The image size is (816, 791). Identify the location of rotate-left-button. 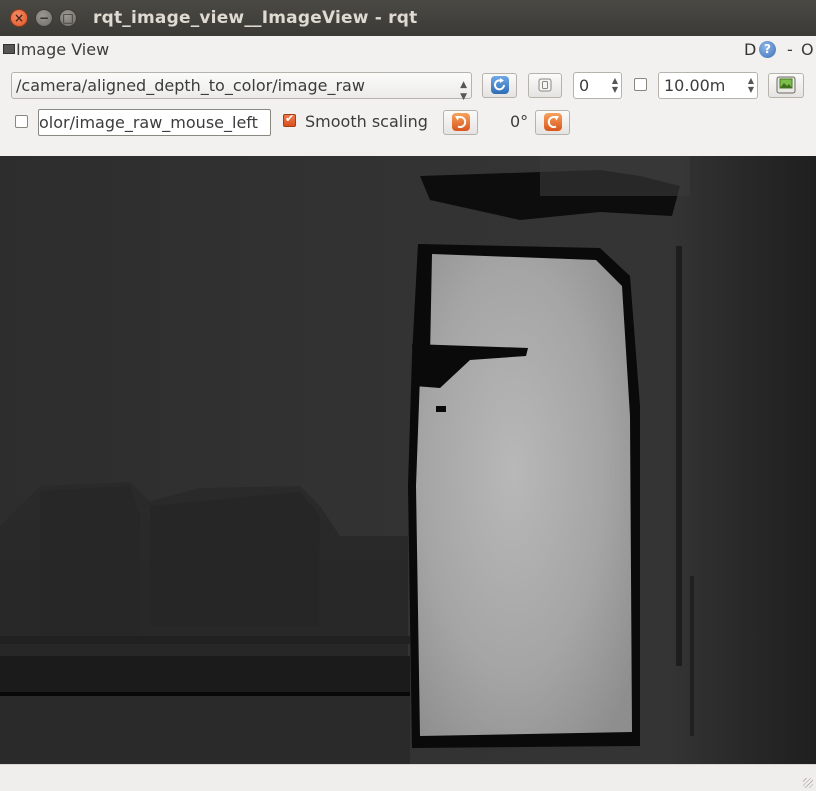
(460, 122).